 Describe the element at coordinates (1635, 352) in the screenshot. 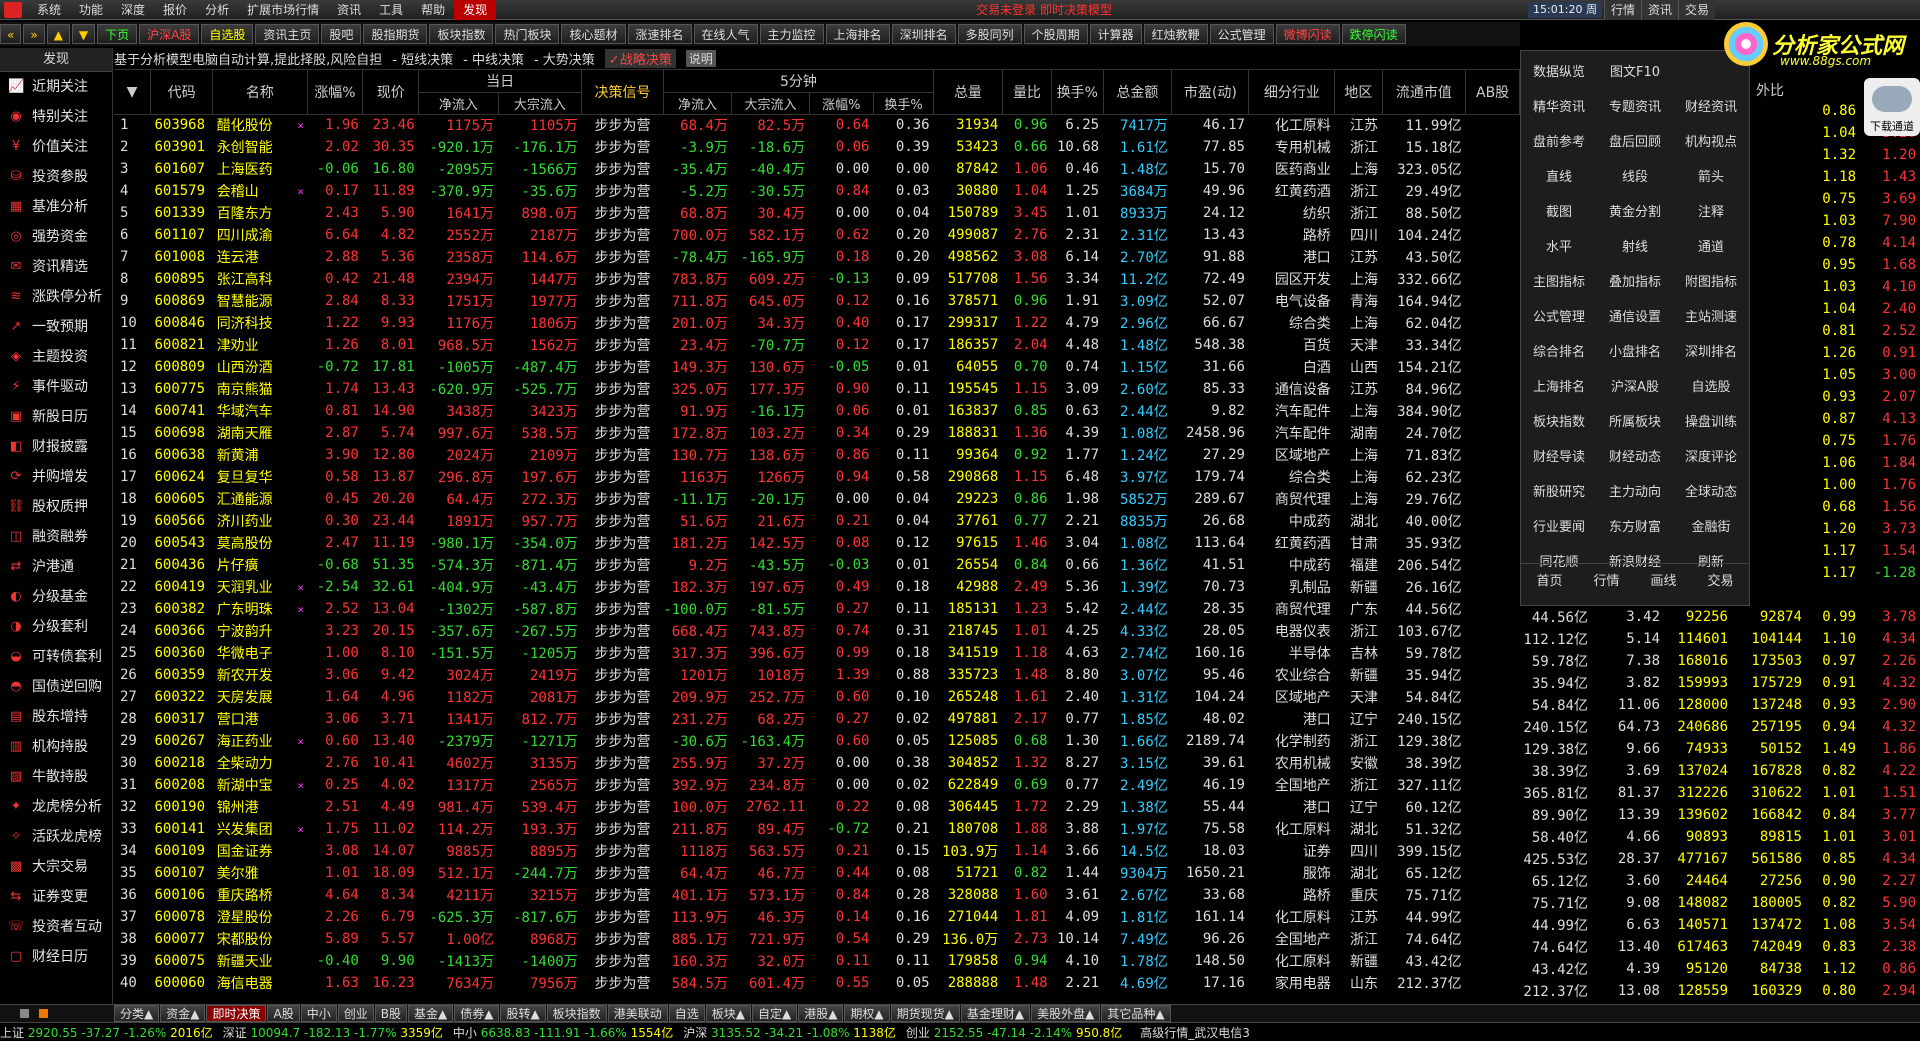

I see `floating-menu-item: 小盘排名` at that location.